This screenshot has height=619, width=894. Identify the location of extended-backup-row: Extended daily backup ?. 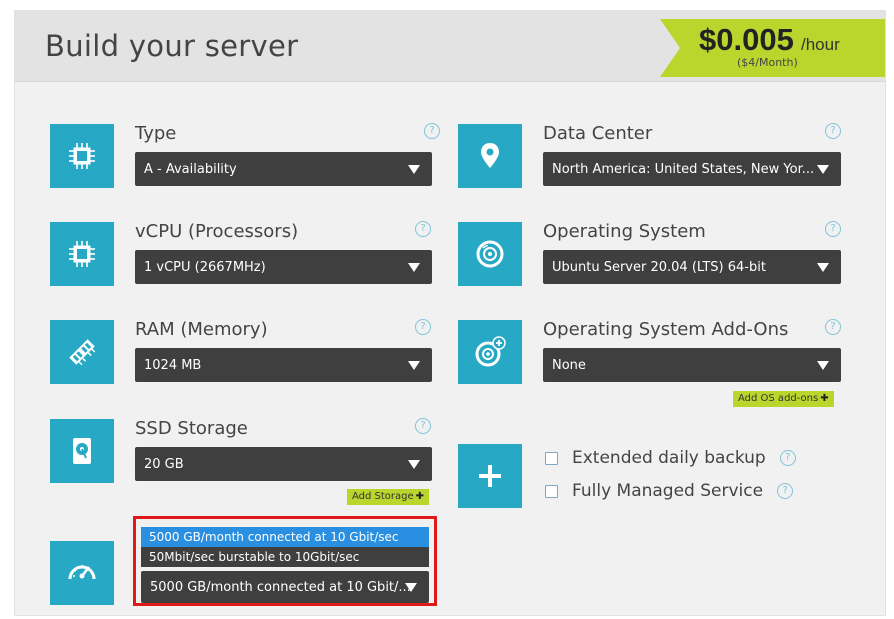
(670, 458).